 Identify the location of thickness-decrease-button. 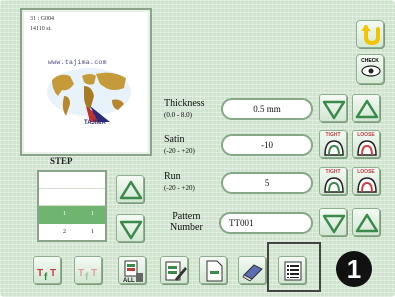
(333, 108).